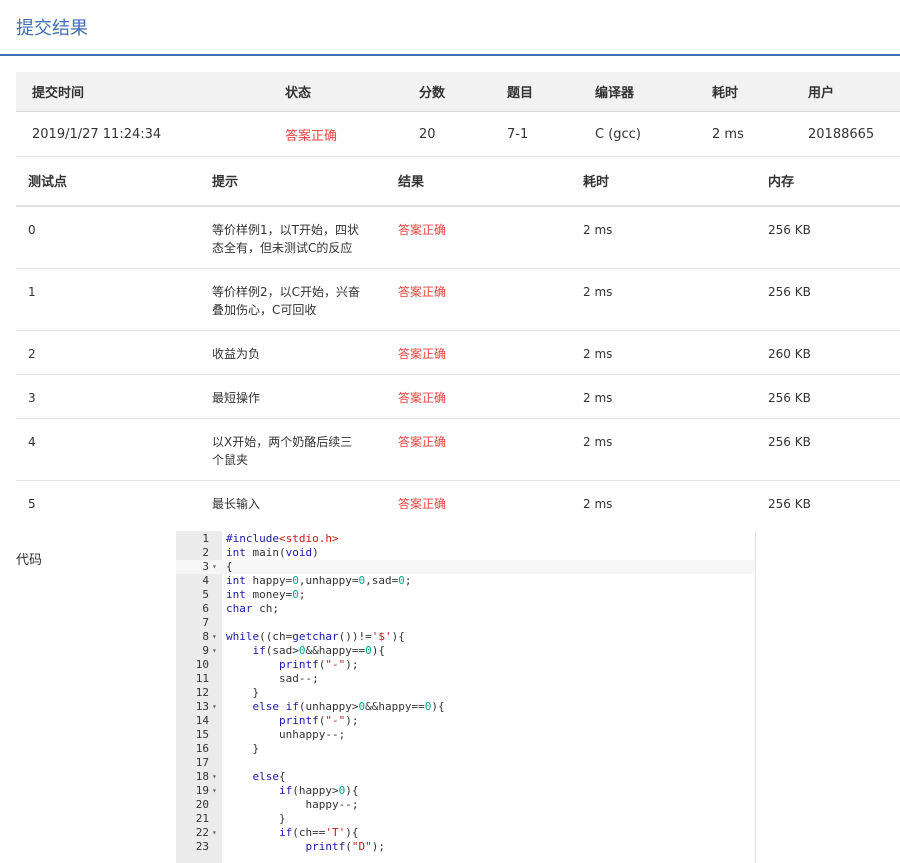 The height and width of the screenshot is (863, 900). What do you see at coordinates (293, 181) in the screenshot?
I see `col-hint: 提示` at bounding box center [293, 181].